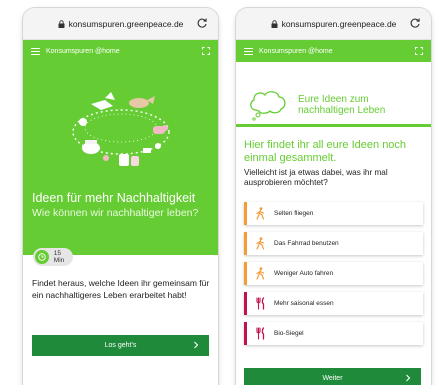  I want to click on speech-bubble-icon, so click(268, 106).